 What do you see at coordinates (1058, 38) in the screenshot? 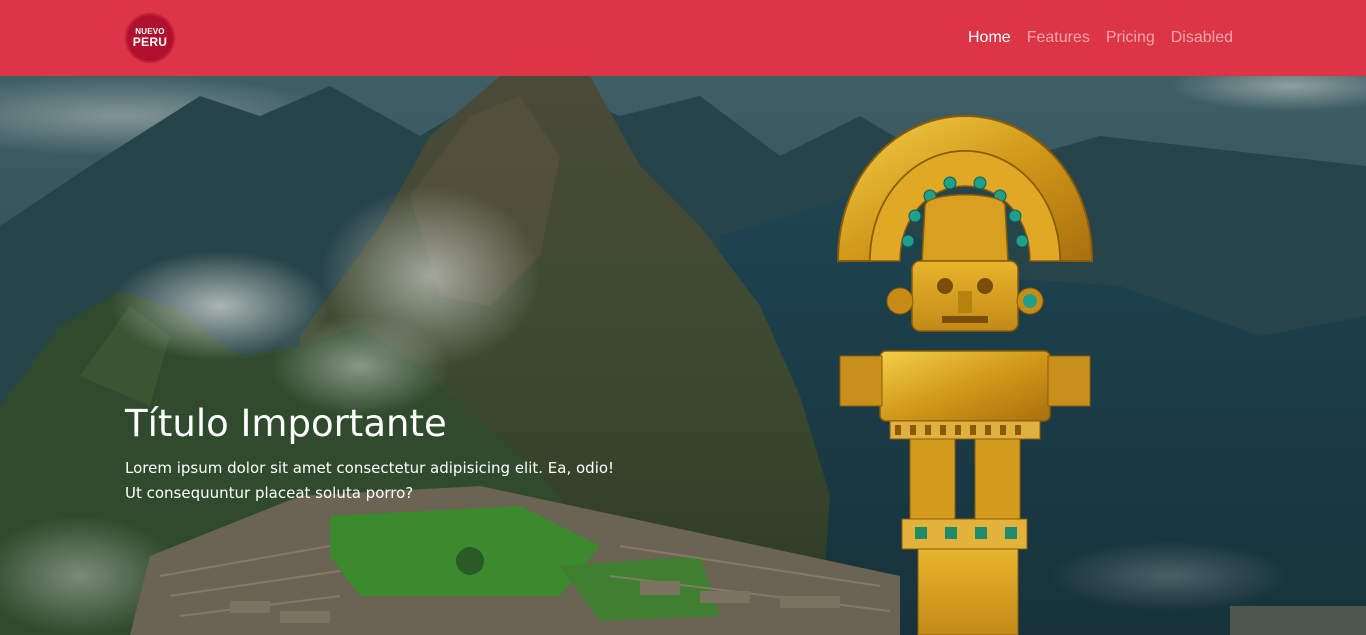
I see `nav-link-features: Features` at bounding box center [1058, 38].